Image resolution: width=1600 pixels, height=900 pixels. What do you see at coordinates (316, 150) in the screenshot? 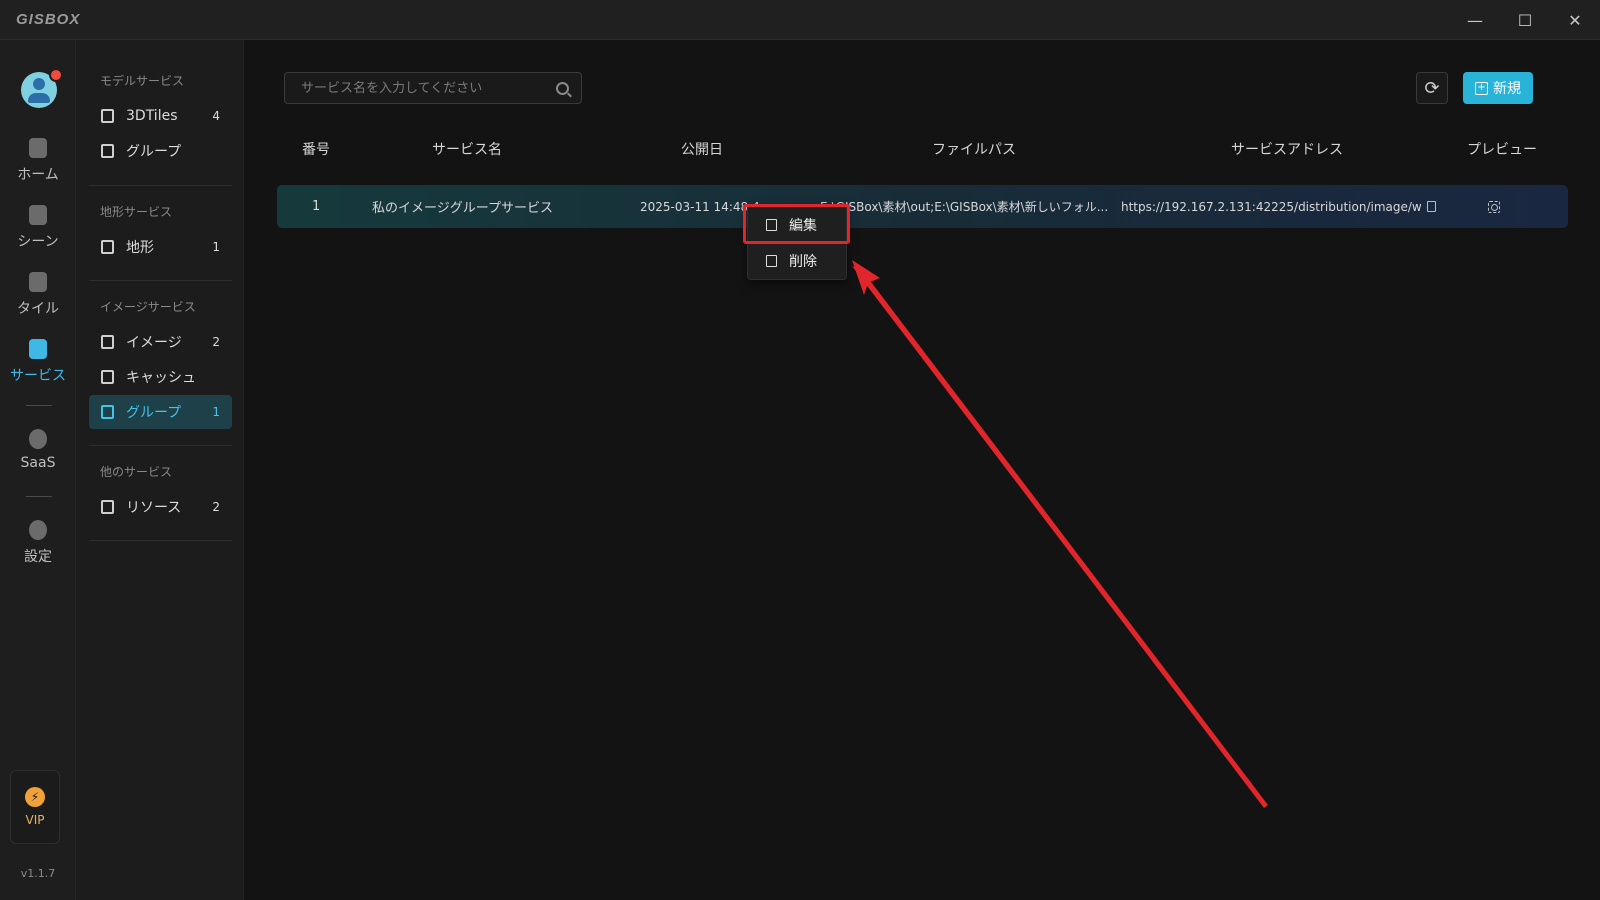
I see `column-header-number: 番号` at bounding box center [316, 150].